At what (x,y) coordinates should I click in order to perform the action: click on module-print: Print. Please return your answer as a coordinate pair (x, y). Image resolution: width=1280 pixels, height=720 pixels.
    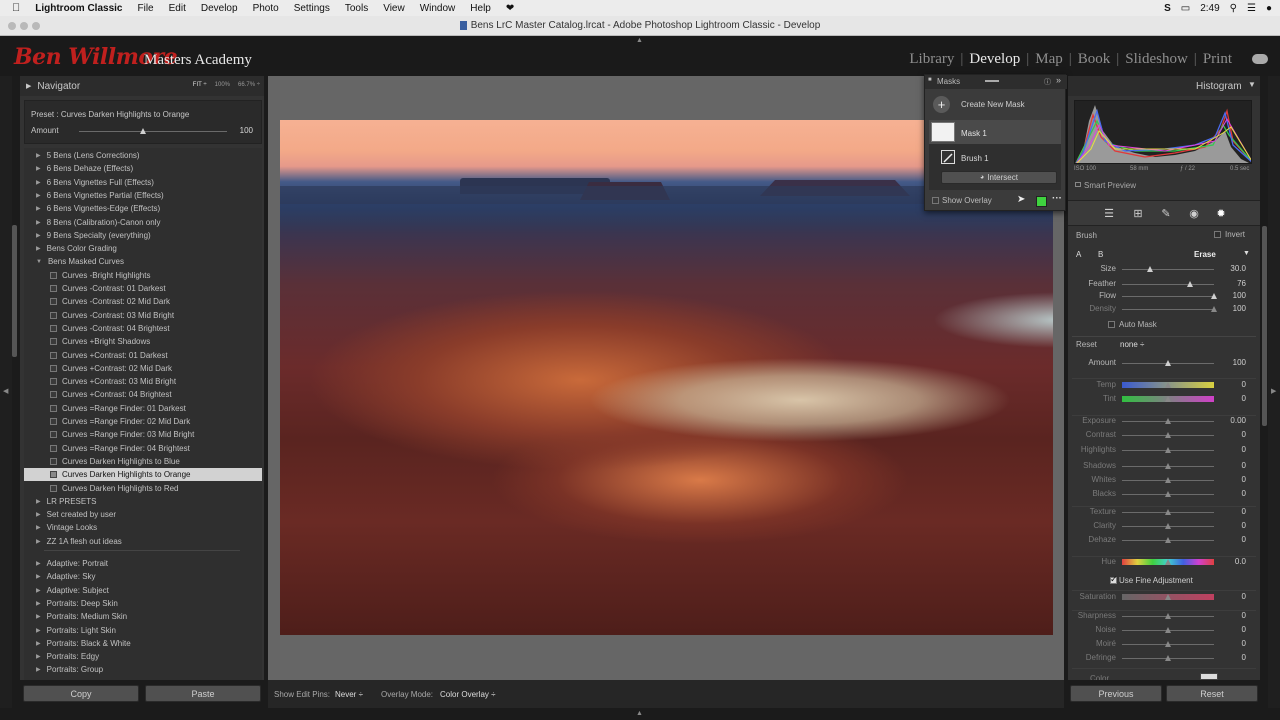
    Looking at the image, I should click on (1217, 59).